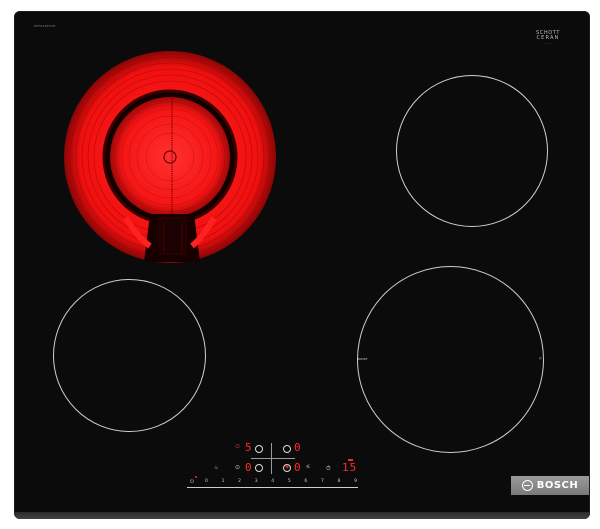 The width and height of the screenshot is (600, 529). What do you see at coordinates (248, 467) in the screenshot?
I see `power-level-display-bottom-left: 0` at bounding box center [248, 467].